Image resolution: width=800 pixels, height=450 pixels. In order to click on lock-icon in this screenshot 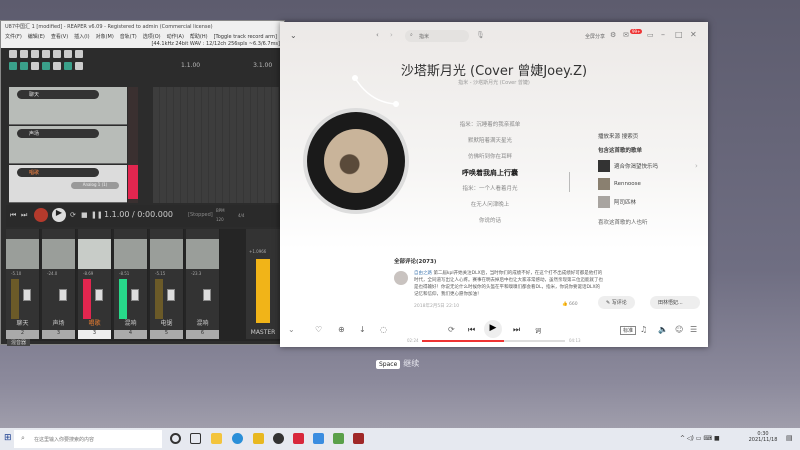, I will do `click(79, 66)`.